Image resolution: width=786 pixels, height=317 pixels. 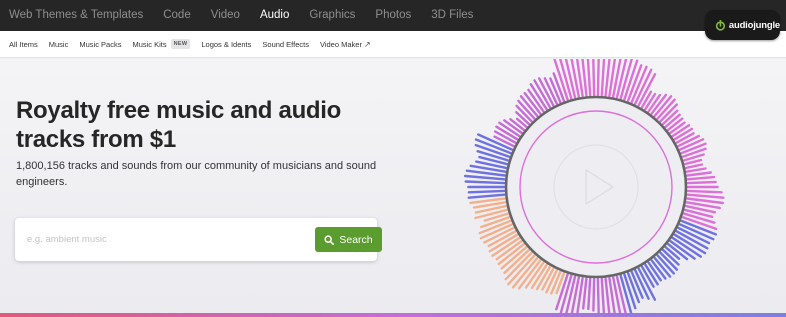 I want to click on search-button-label: Search, so click(x=356, y=239).